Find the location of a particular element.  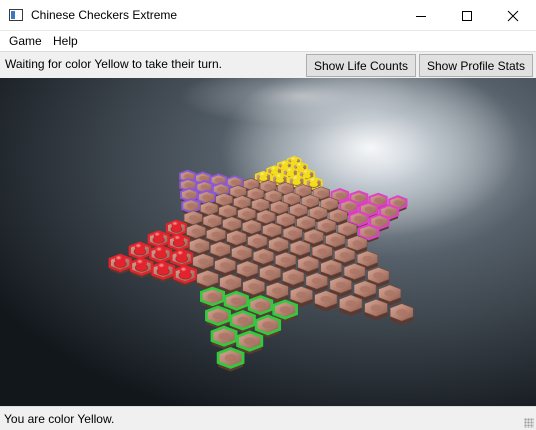

window-title: Chinese Checkers Extreme is located at coordinates (104, 15).